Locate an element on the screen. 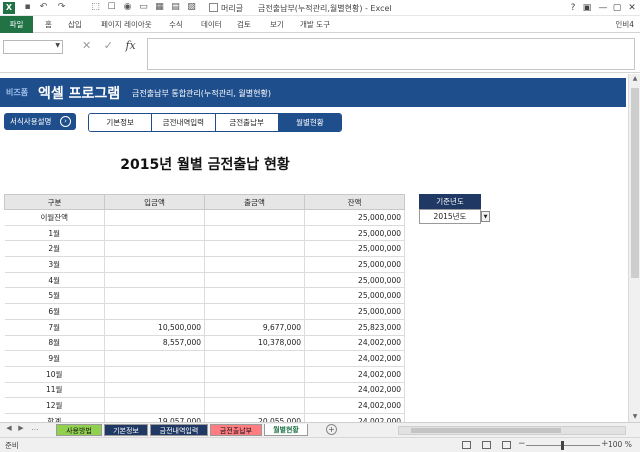  cell-category: 11월 is located at coordinates (54, 390).